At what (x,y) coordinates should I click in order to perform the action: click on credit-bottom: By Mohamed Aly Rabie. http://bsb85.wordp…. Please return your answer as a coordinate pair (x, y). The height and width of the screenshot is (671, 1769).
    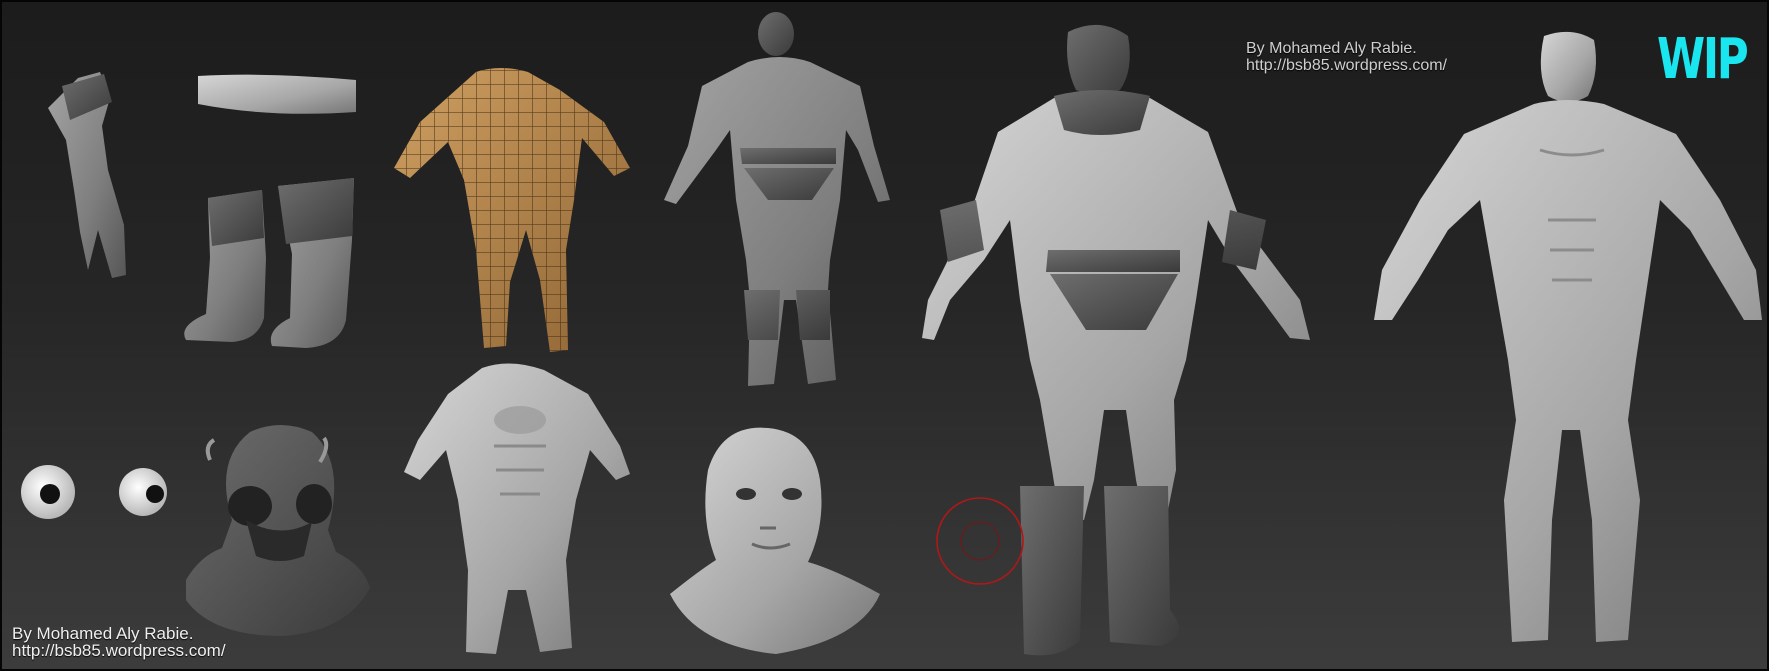
    Looking at the image, I should click on (119, 642).